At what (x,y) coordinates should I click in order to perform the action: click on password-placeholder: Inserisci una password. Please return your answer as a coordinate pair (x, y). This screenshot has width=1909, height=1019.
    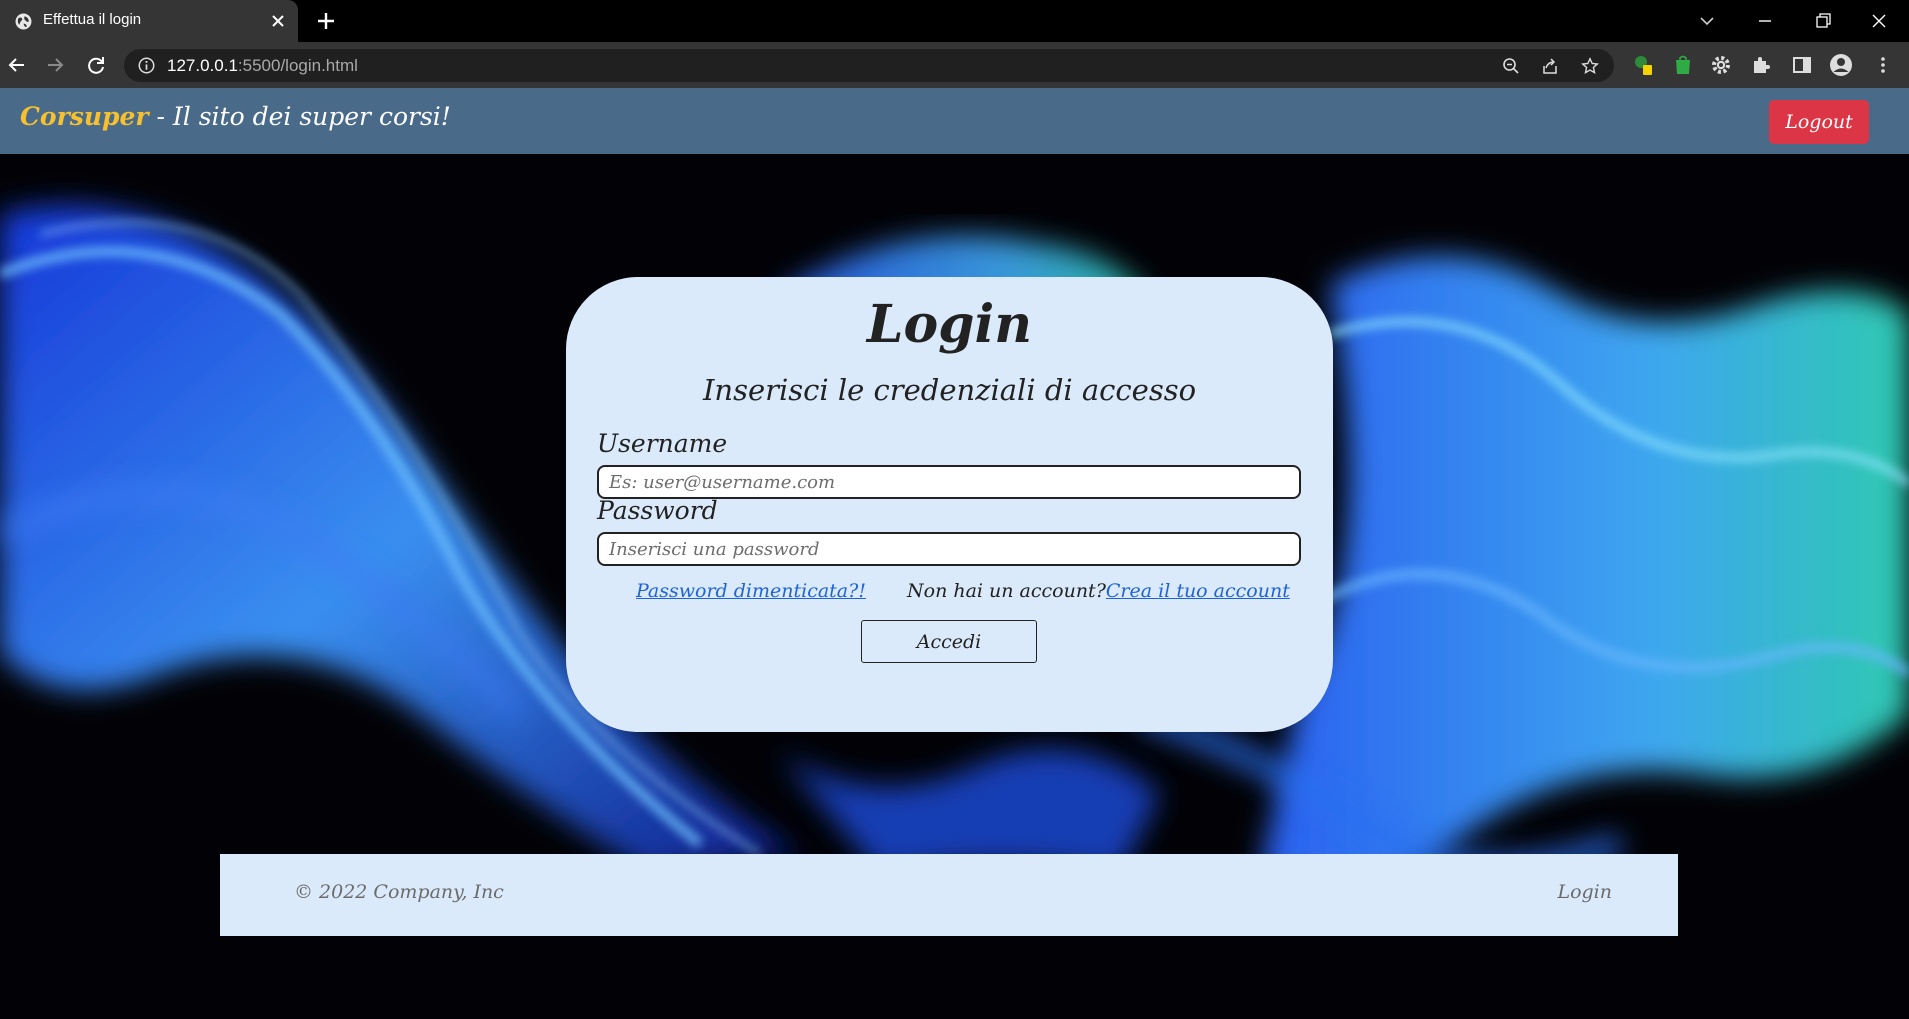
    Looking at the image, I should click on (714, 549).